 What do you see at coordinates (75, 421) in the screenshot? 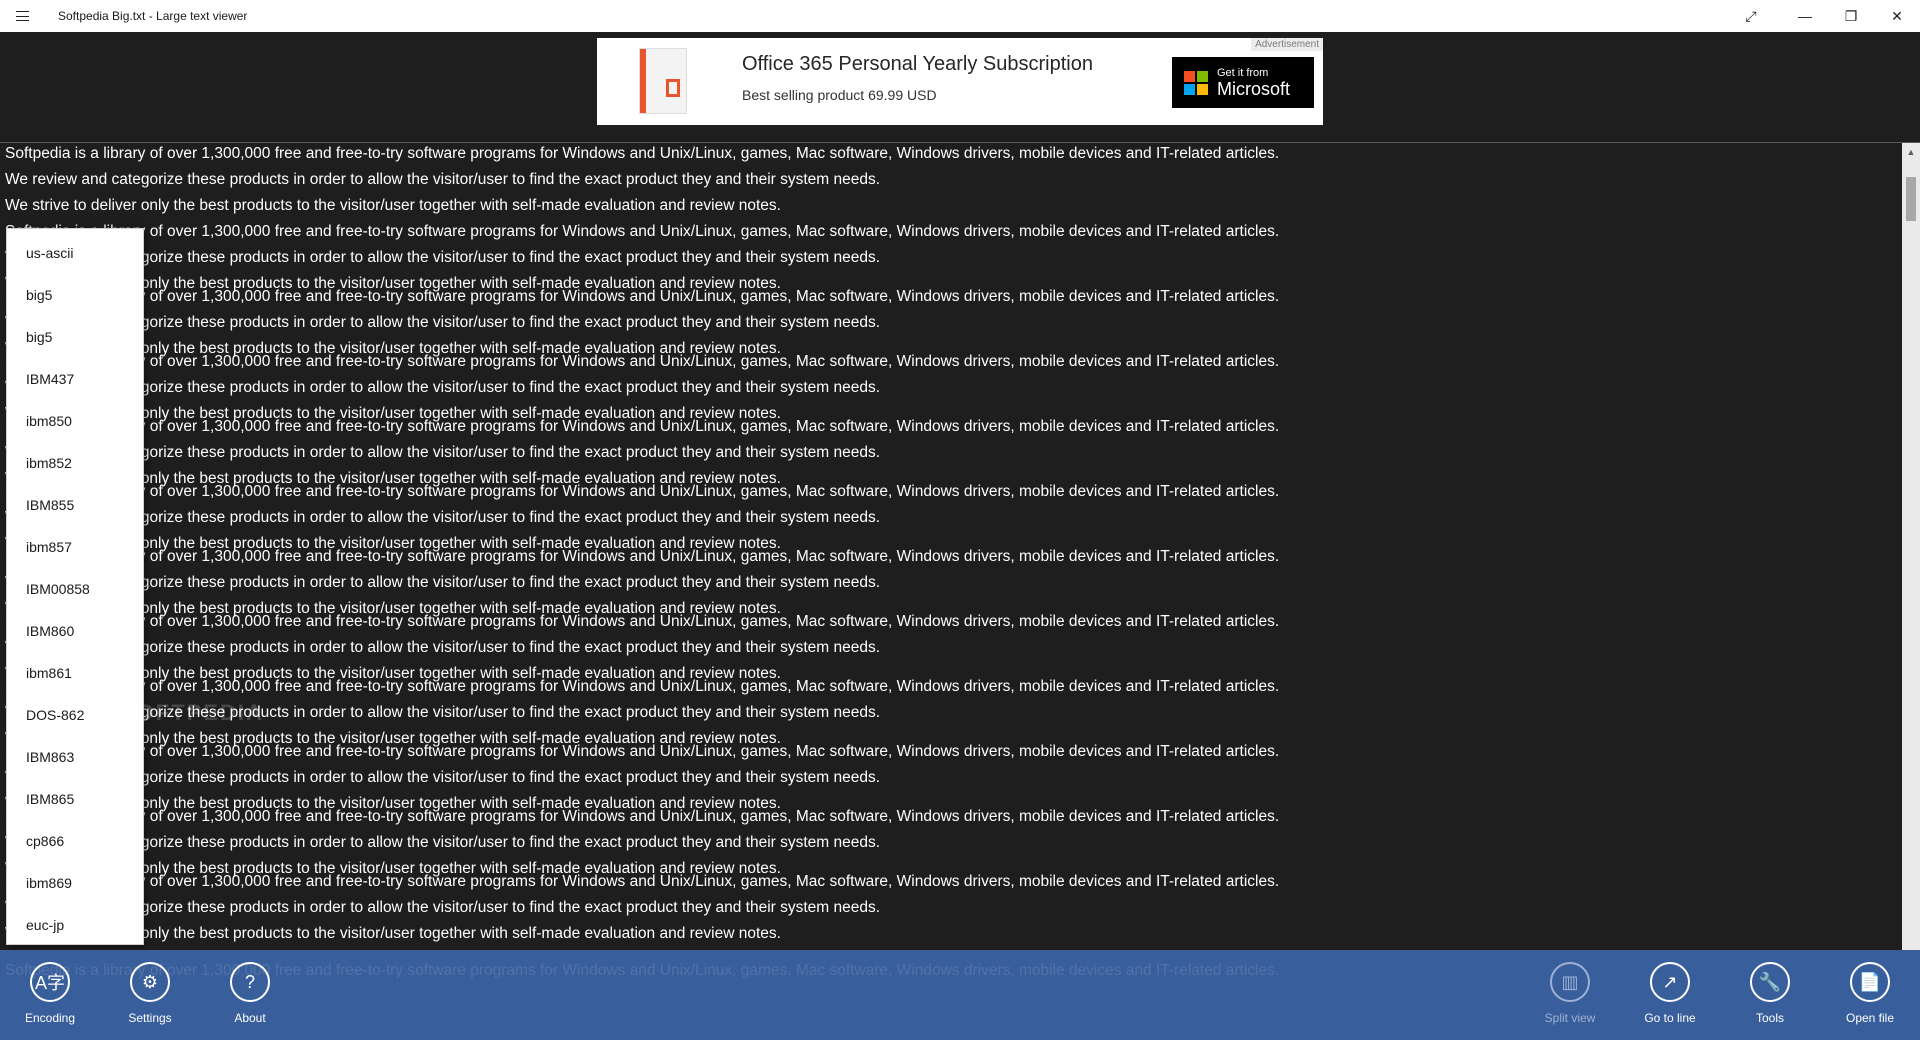
I see `encoding-option: ibm850` at bounding box center [75, 421].